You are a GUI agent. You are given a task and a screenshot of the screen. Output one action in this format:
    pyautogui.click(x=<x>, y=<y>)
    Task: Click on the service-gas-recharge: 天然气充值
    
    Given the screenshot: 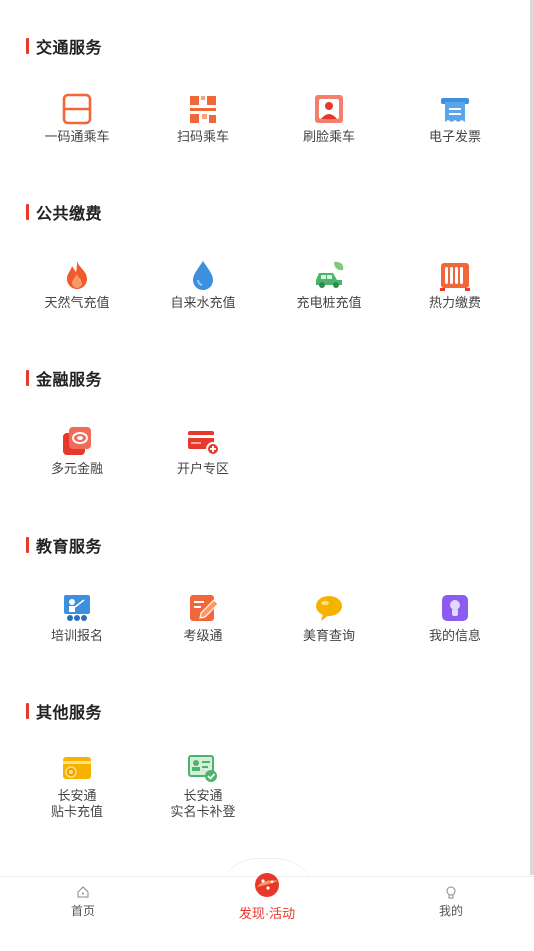 What is the action you would take?
    pyautogui.click(x=77, y=284)
    